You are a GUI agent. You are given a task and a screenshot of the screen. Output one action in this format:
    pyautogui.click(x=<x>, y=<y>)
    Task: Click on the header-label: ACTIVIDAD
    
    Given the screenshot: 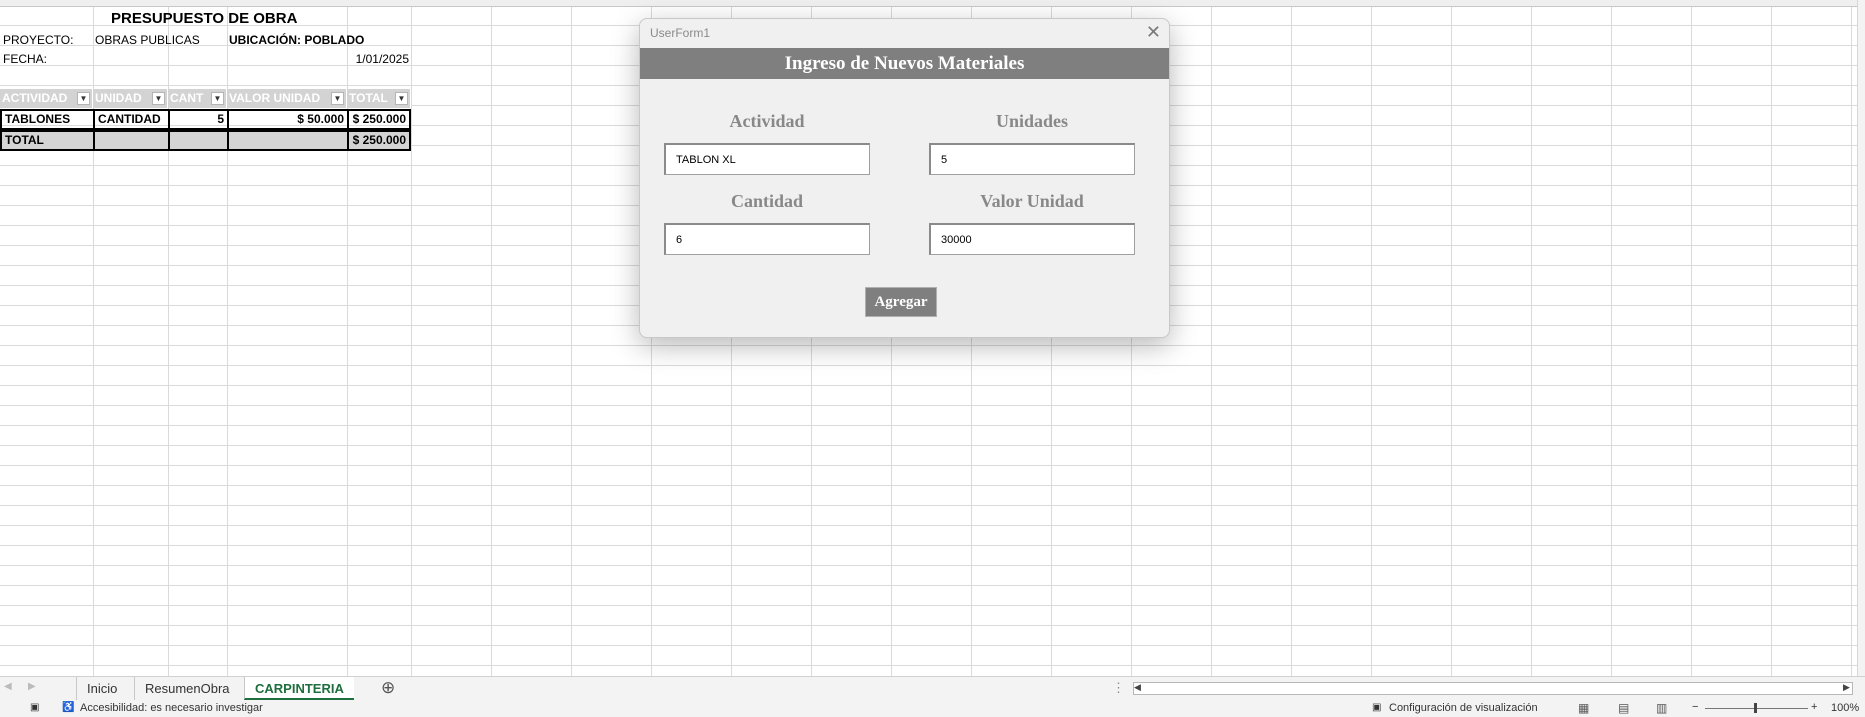 What is the action you would take?
    pyautogui.click(x=35, y=98)
    